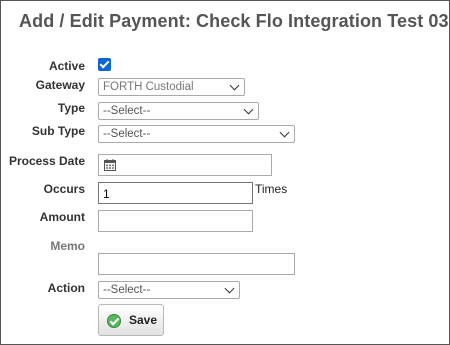  I want to click on type-label: Type, so click(71, 108).